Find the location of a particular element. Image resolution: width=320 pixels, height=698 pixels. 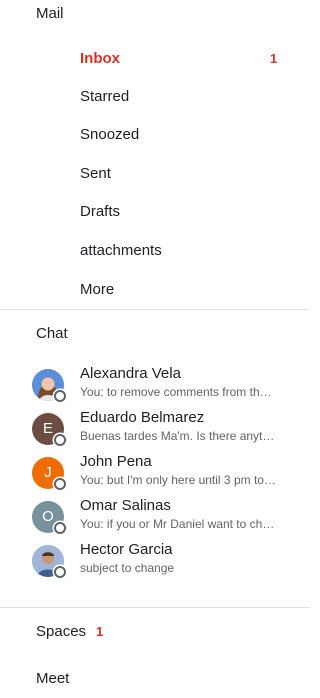

avatar: E is located at coordinates (49, 429).